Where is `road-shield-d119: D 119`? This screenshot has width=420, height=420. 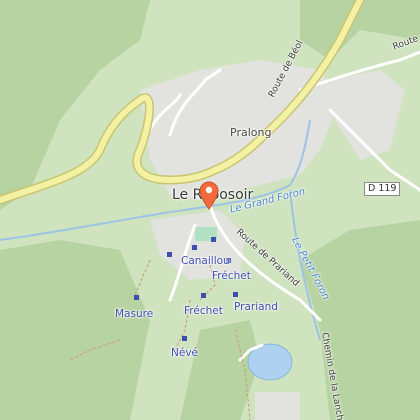
road-shield-d119: D 119 is located at coordinates (382, 189).